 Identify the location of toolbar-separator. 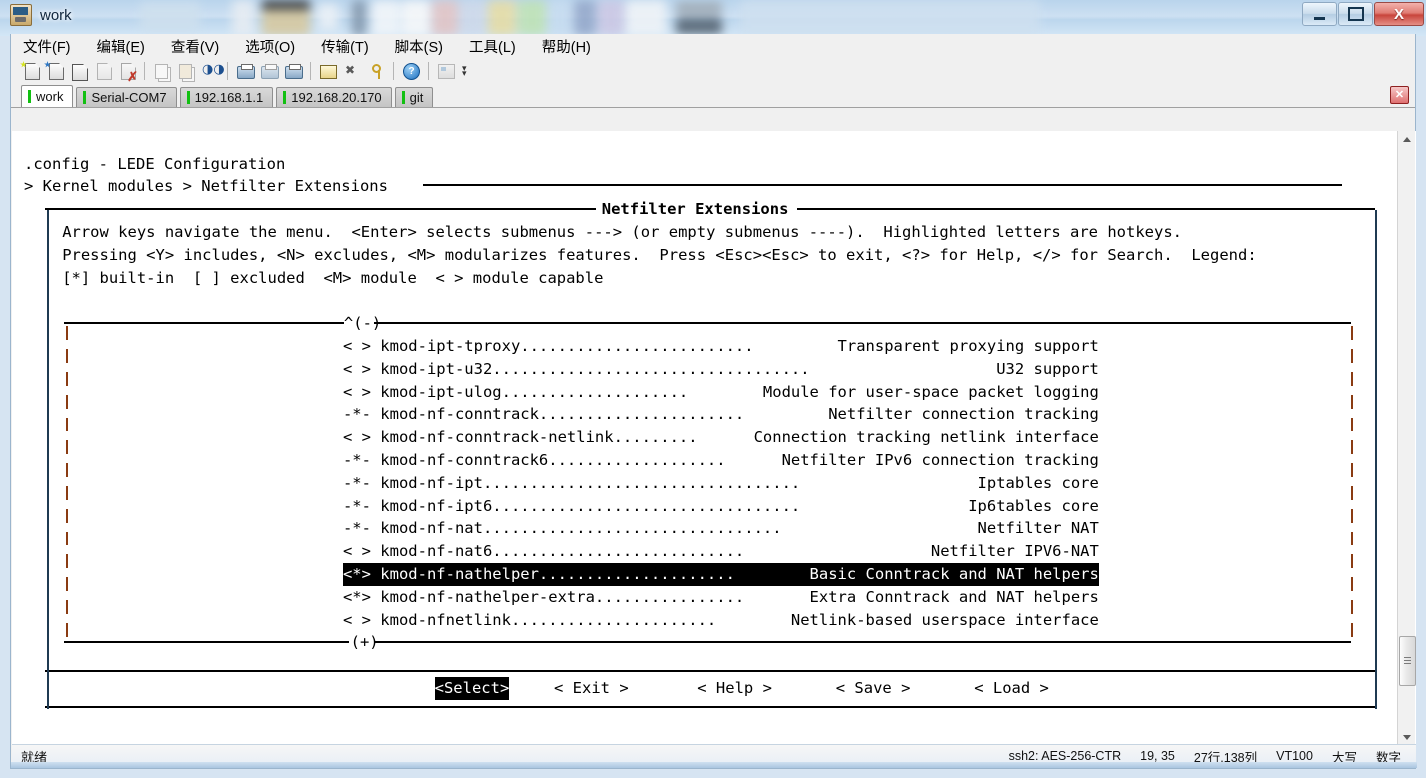
(144, 71).